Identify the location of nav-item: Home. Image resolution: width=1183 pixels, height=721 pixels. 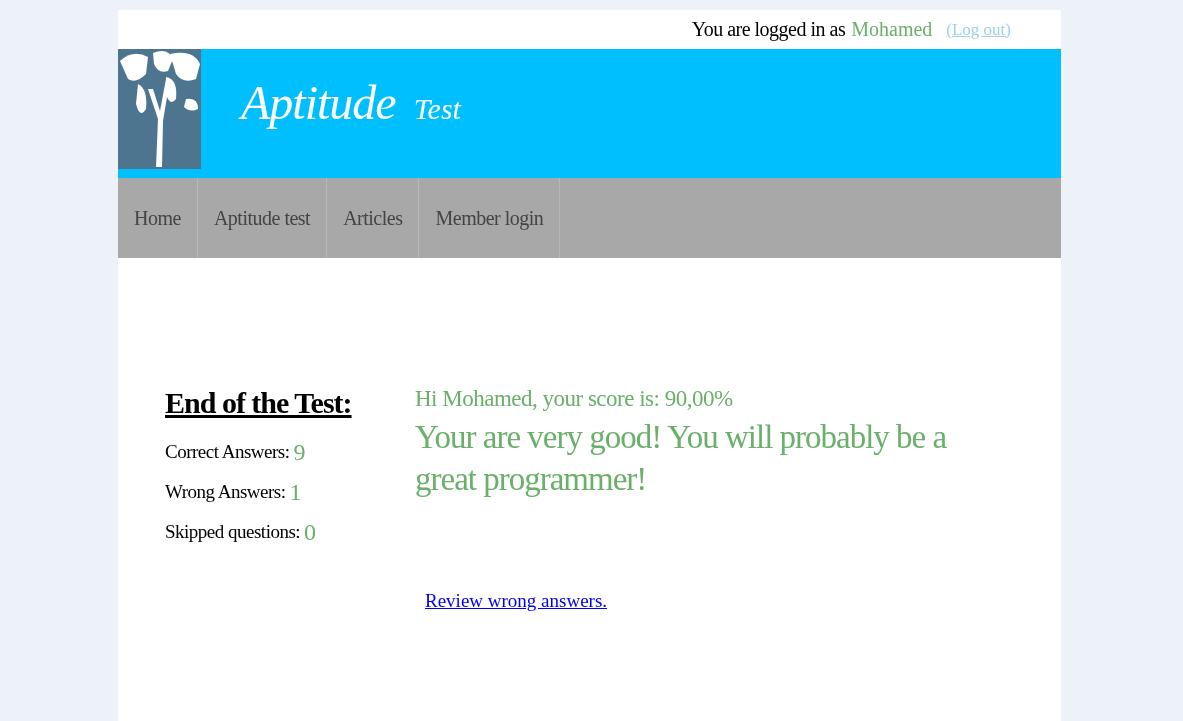
(158, 218).